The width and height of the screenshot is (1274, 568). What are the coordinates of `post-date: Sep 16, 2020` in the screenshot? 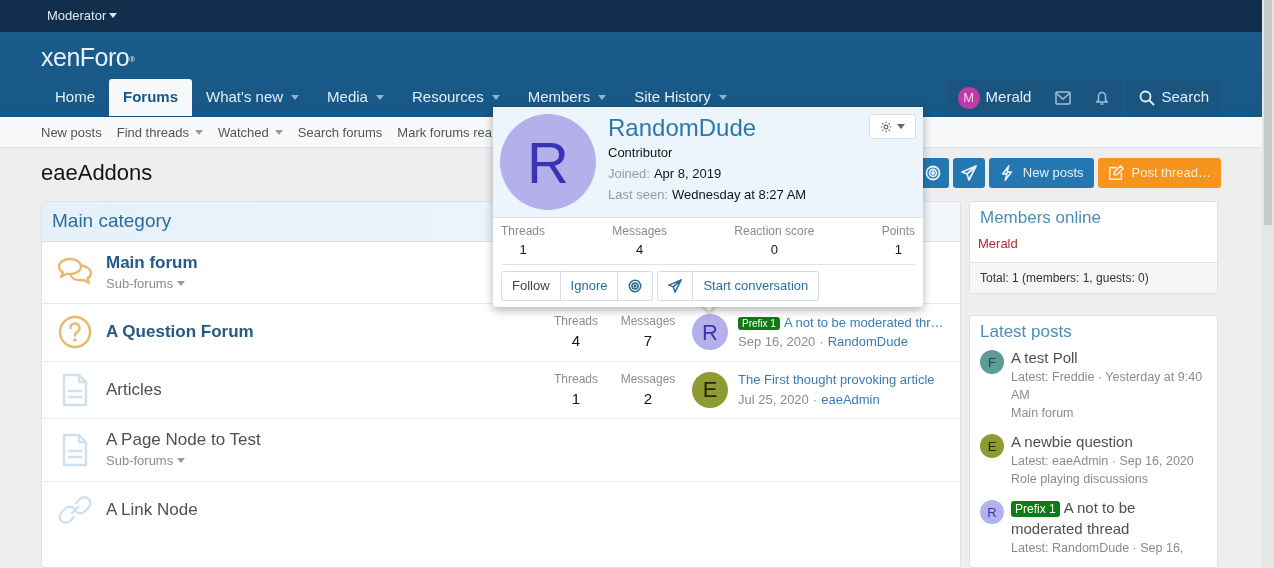 It's located at (777, 342).